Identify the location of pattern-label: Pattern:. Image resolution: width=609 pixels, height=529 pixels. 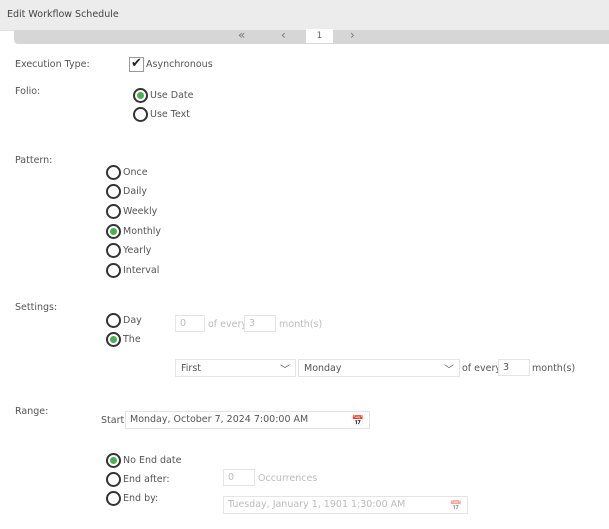
(34, 160).